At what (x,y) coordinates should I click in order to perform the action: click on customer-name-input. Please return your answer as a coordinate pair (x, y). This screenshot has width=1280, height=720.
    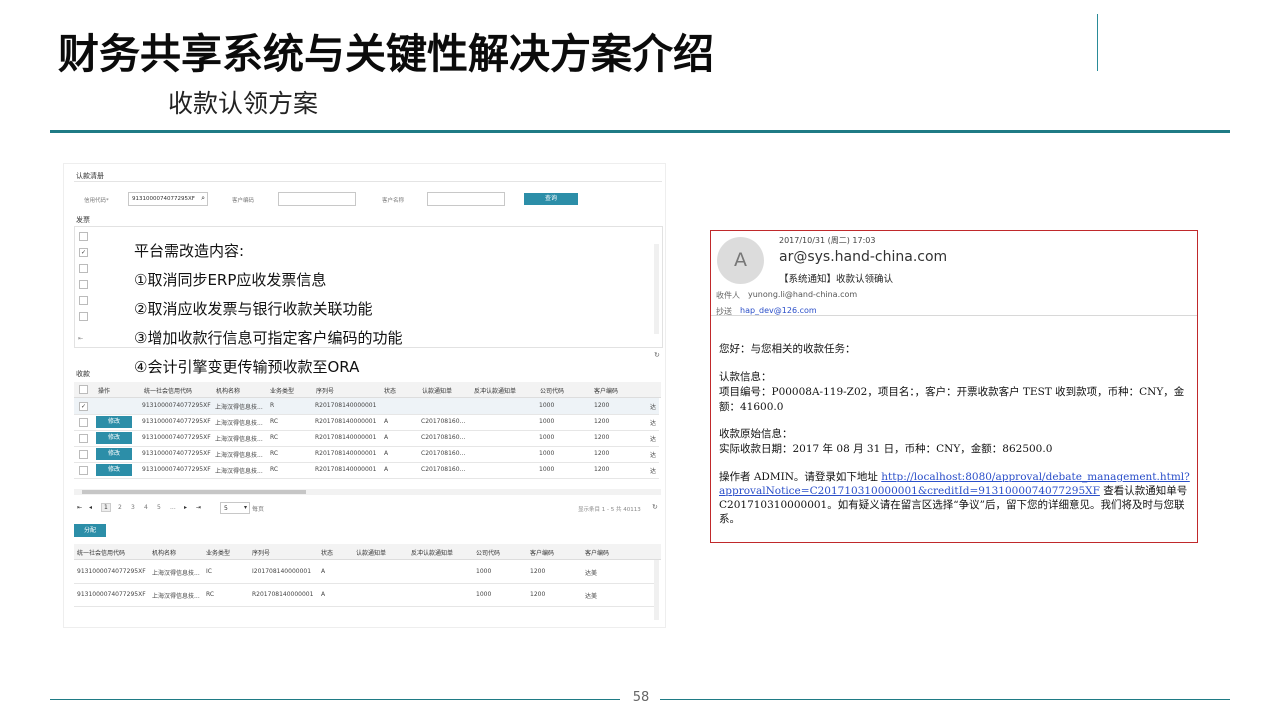
    Looking at the image, I should click on (466, 199).